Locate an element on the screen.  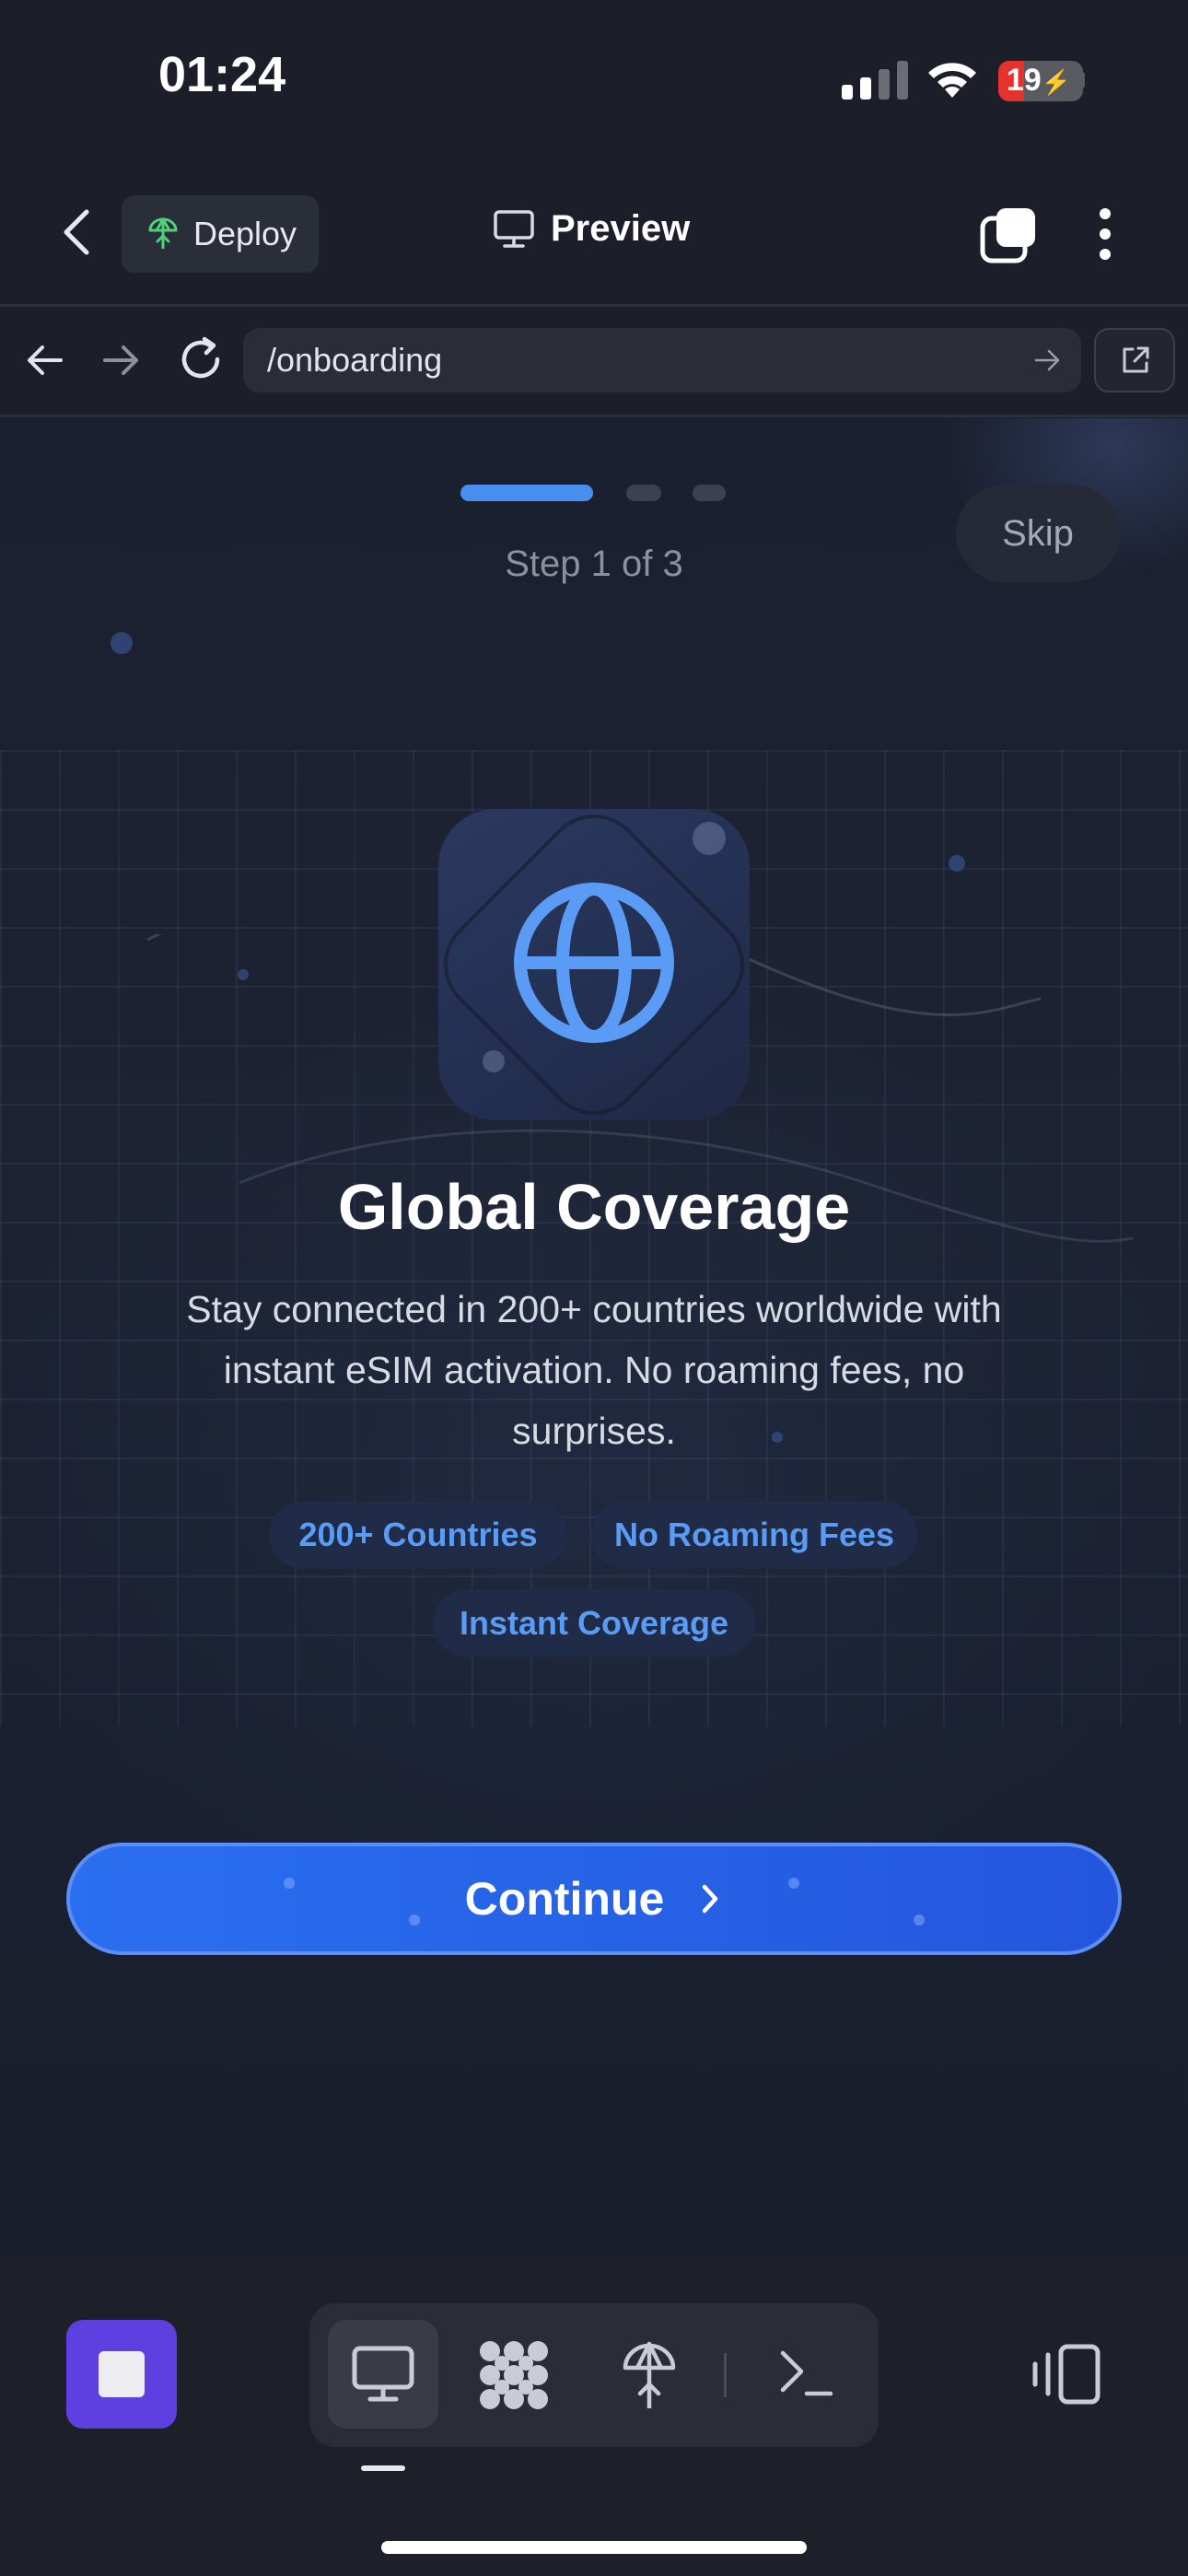
device-switch-icon is located at coordinates (1065, 2374).